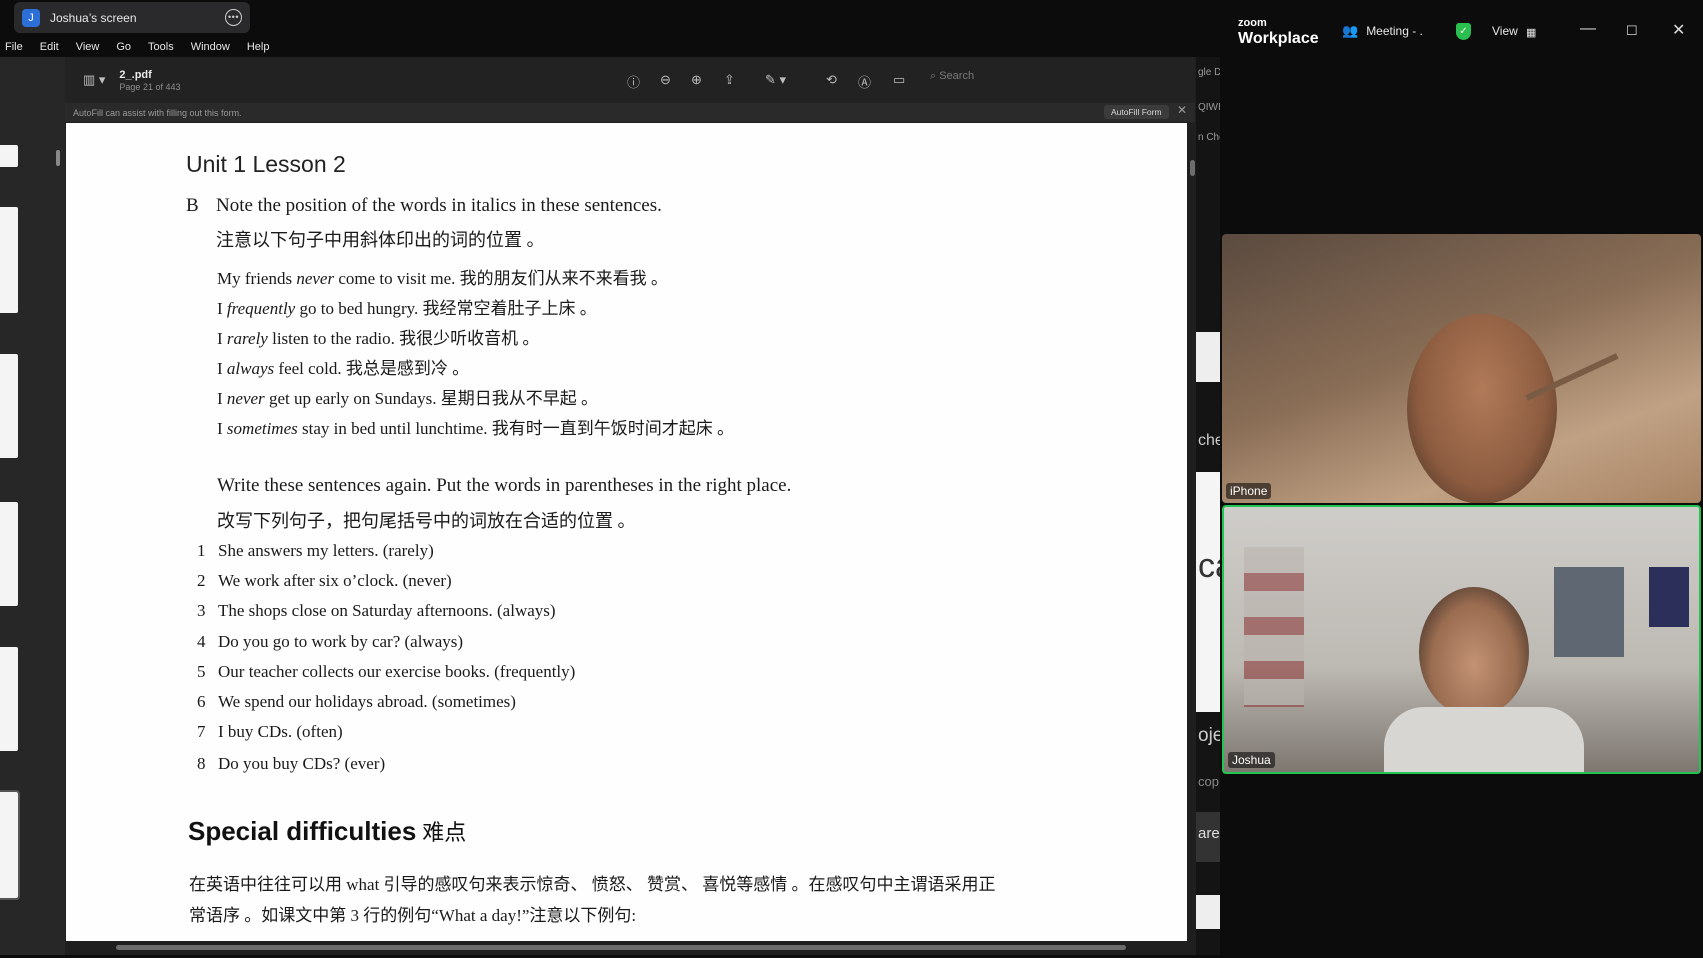 The width and height of the screenshot is (1703, 958). Describe the element at coordinates (864, 81) in the screenshot. I see `annotate-icon: Ⓐ` at that location.